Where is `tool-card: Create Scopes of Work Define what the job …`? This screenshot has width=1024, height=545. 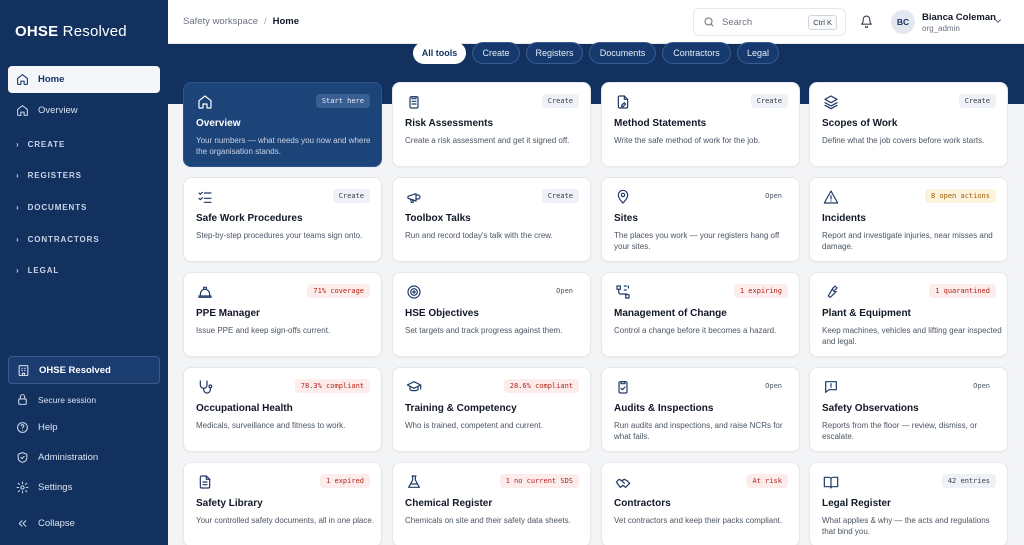
tool-card: Create Scopes of Work Define what the job … is located at coordinates (908, 124).